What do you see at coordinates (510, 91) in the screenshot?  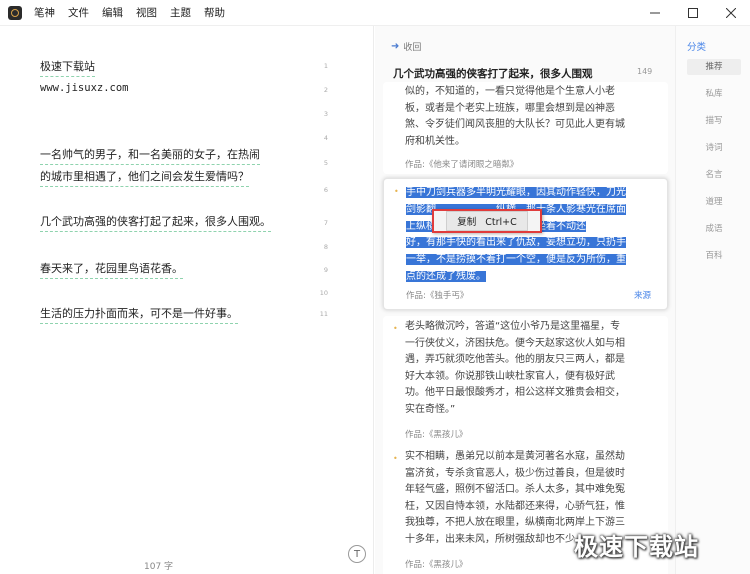 I see `card-line: 似的，不知道的，一看只觉得他是个生意人小老` at bounding box center [510, 91].